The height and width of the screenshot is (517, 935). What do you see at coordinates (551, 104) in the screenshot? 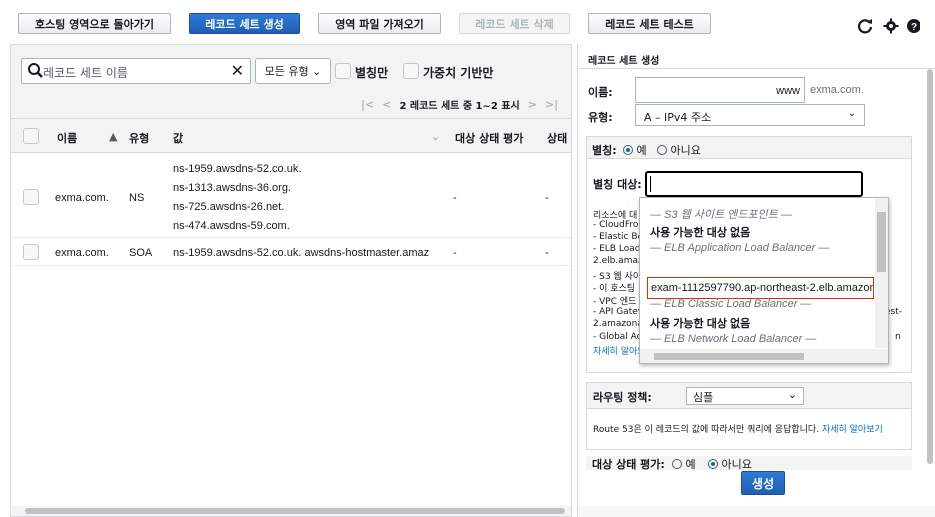
I see `last-page-button: >|` at bounding box center [551, 104].